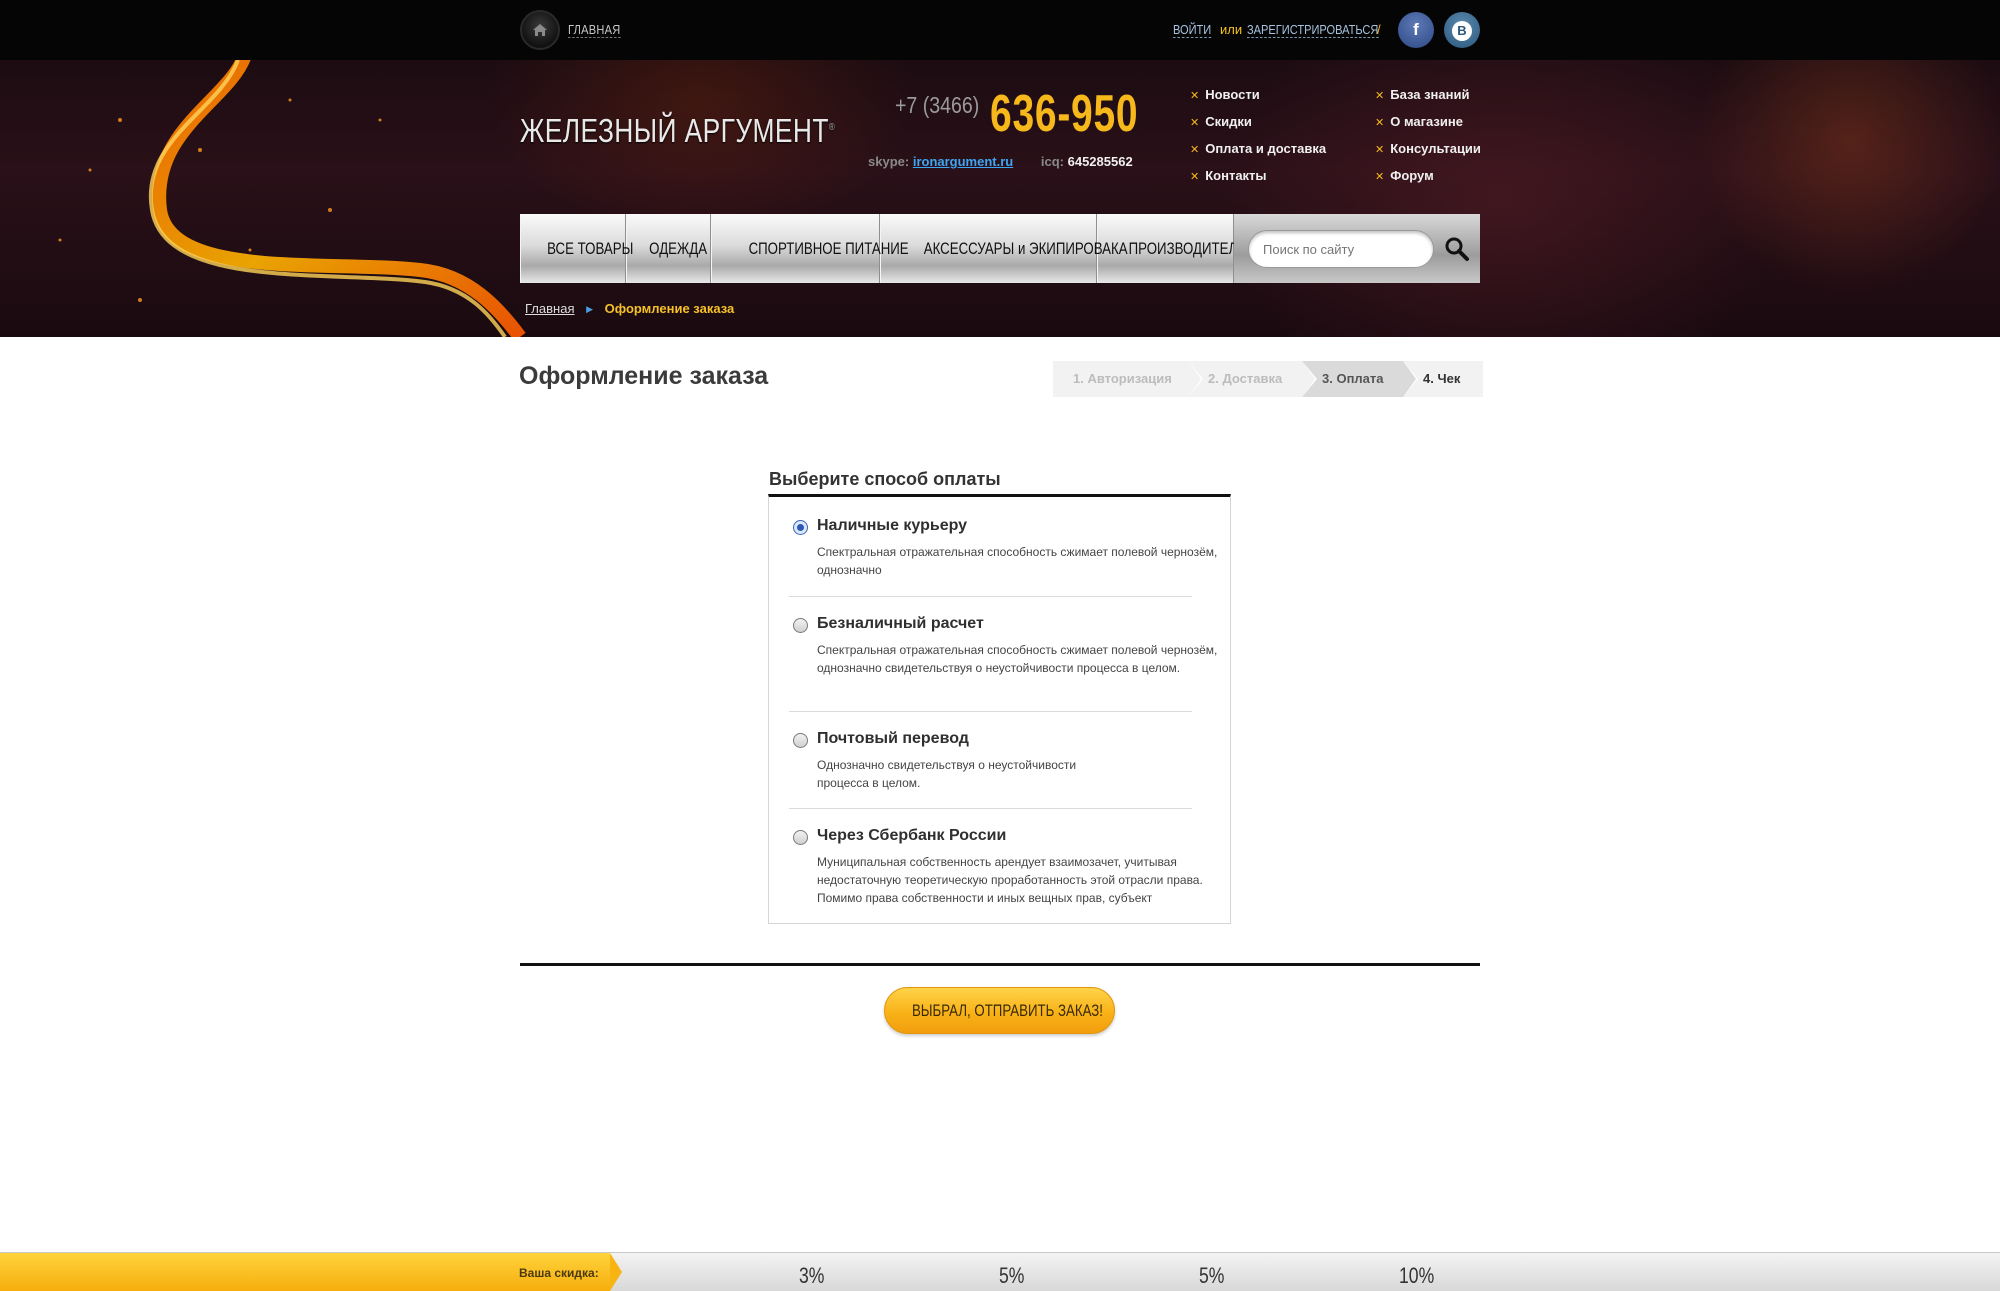  Describe the element at coordinates (1428, 181) in the screenshot. I see `nav-link-forum: ✕ Форум` at that location.